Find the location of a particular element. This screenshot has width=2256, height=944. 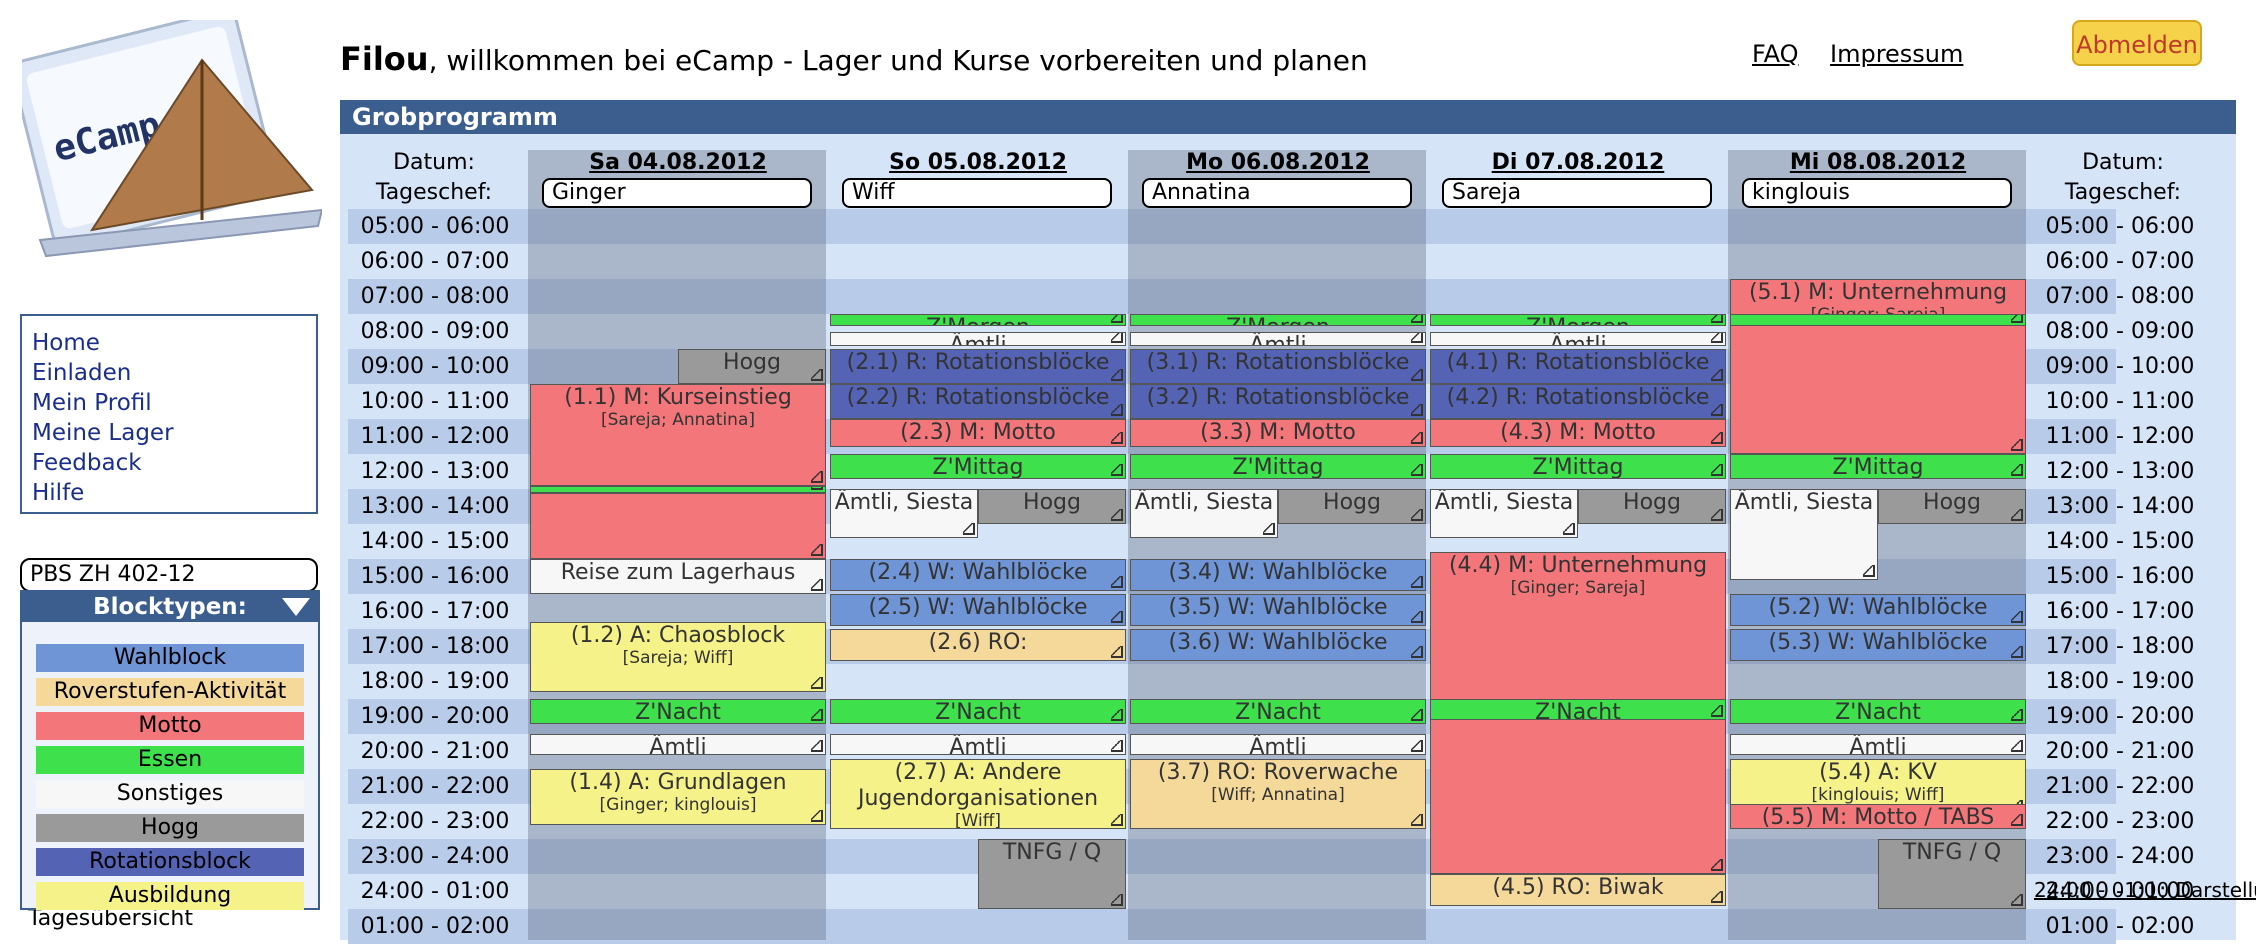

program-block: (4.3) M: Motto is located at coordinates (1578, 433).